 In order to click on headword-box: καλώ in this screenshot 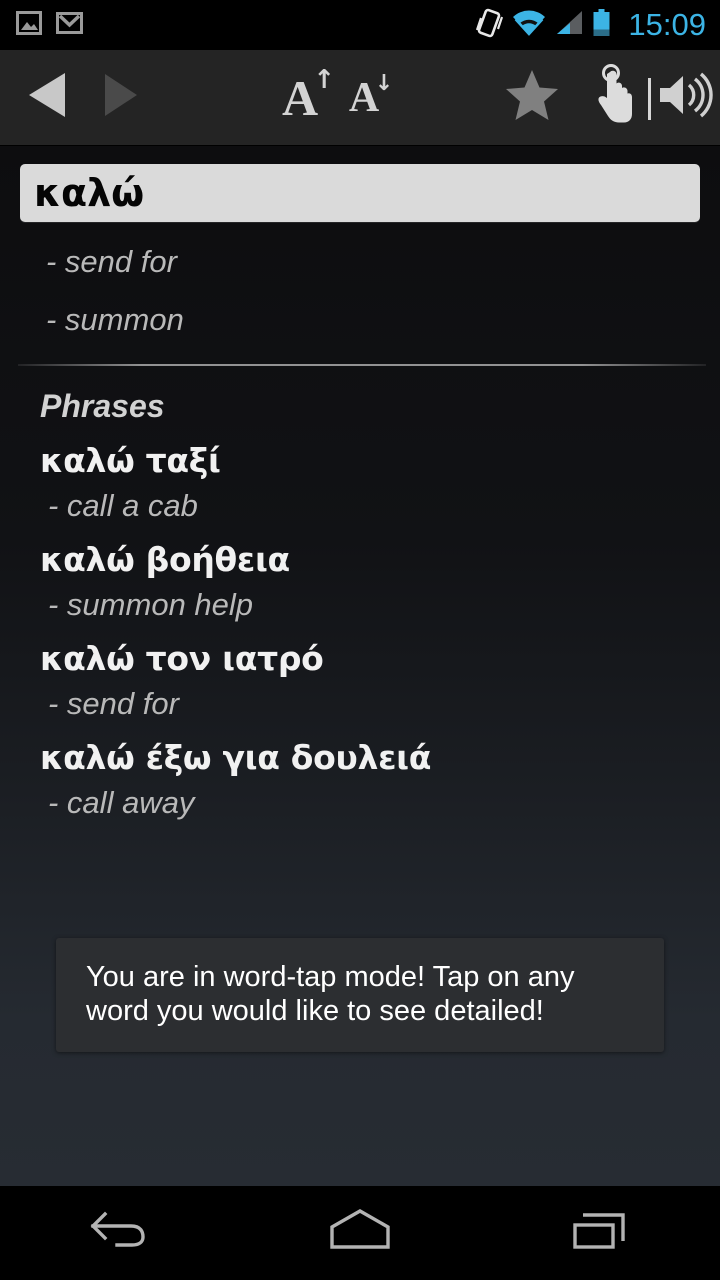, I will do `click(360, 193)`.